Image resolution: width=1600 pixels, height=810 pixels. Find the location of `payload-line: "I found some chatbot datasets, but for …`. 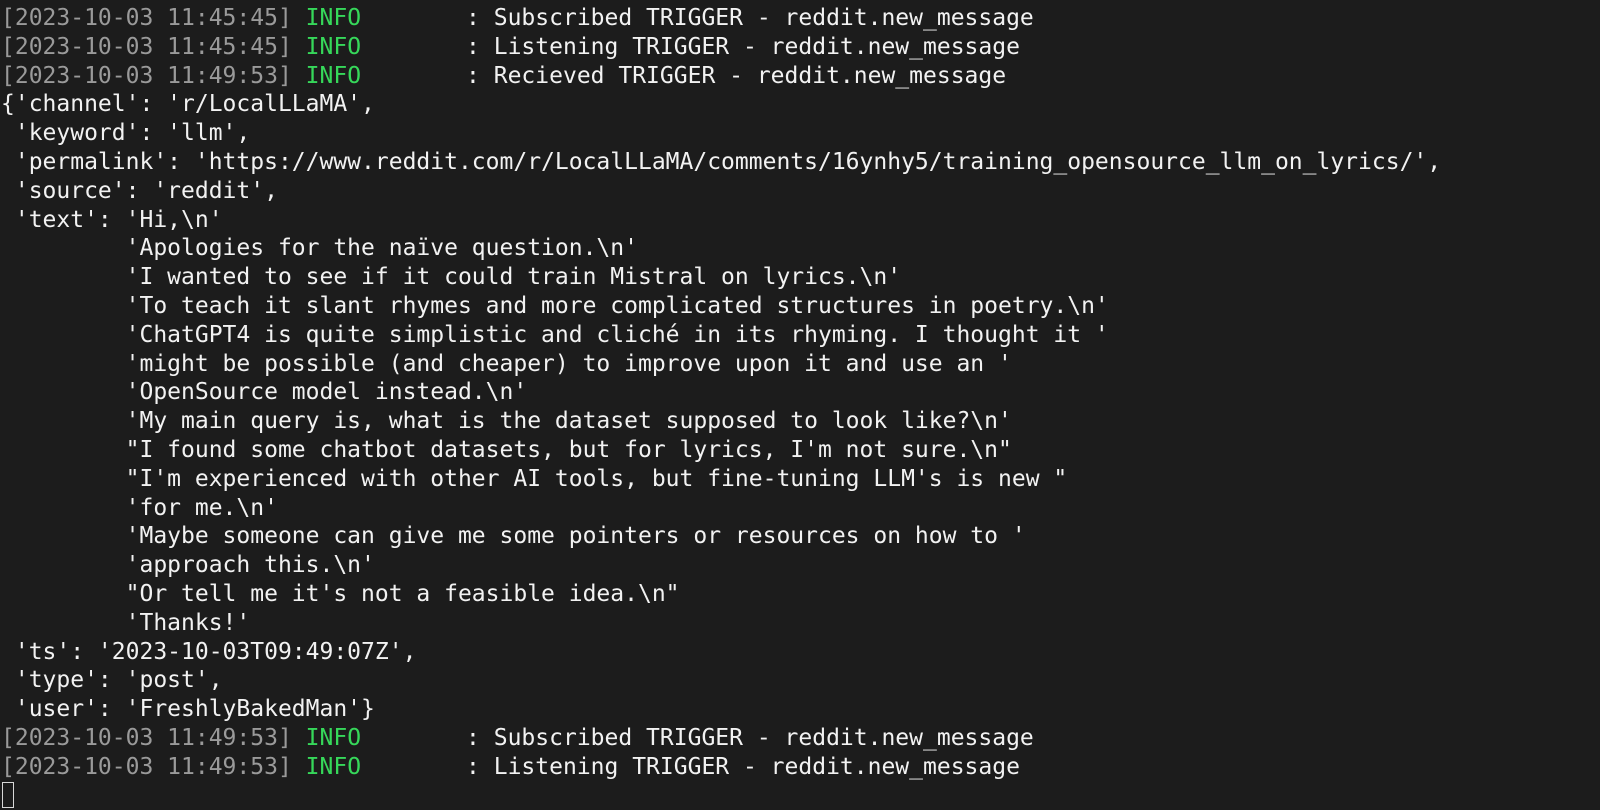

payload-line: "I found some chatbot datasets, but for … is located at coordinates (506, 449).